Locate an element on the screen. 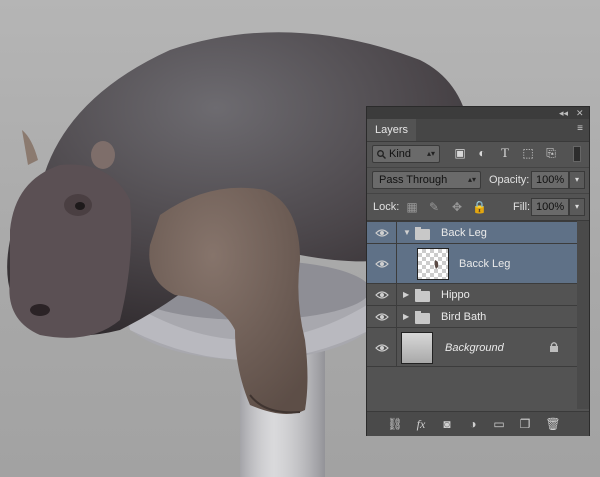  blend-row: Pass Through ▴▾ Opacity: 100% ▾ is located at coordinates (478, 179).